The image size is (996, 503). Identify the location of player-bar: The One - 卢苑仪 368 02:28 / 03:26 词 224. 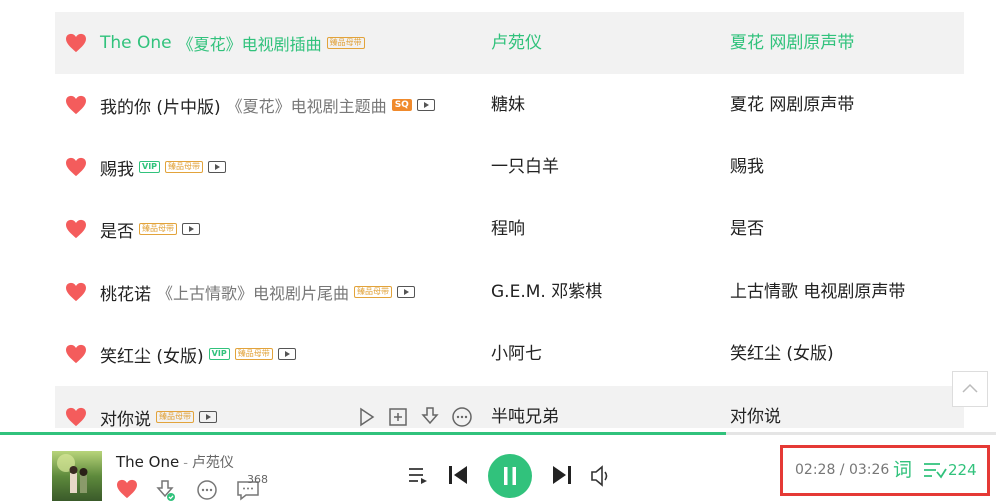
(498, 469).